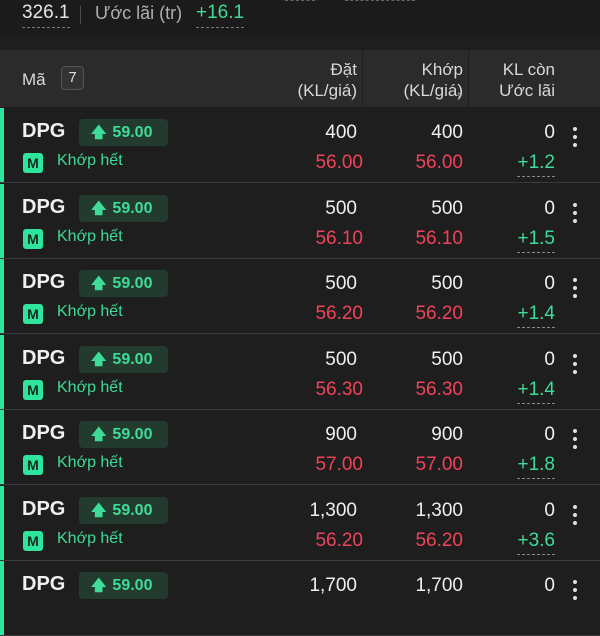 The width and height of the screenshot is (600, 636). I want to click on order-price: 56.20, so click(339, 313).